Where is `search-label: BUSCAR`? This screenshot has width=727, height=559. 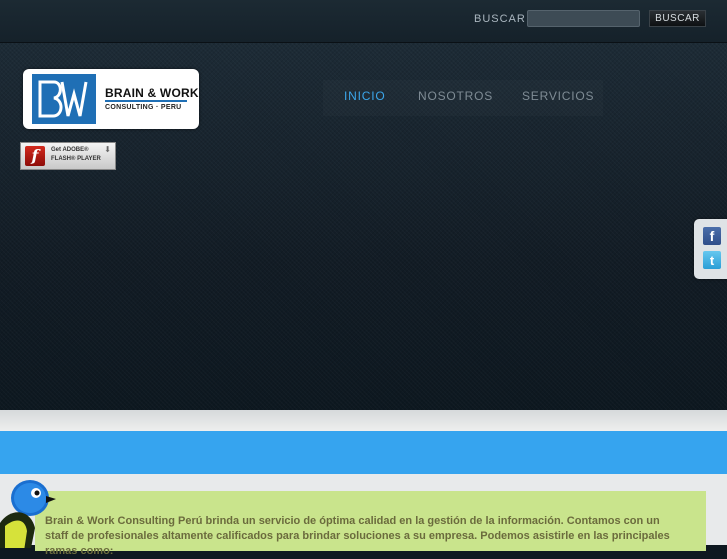 search-label: BUSCAR is located at coordinates (500, 19).